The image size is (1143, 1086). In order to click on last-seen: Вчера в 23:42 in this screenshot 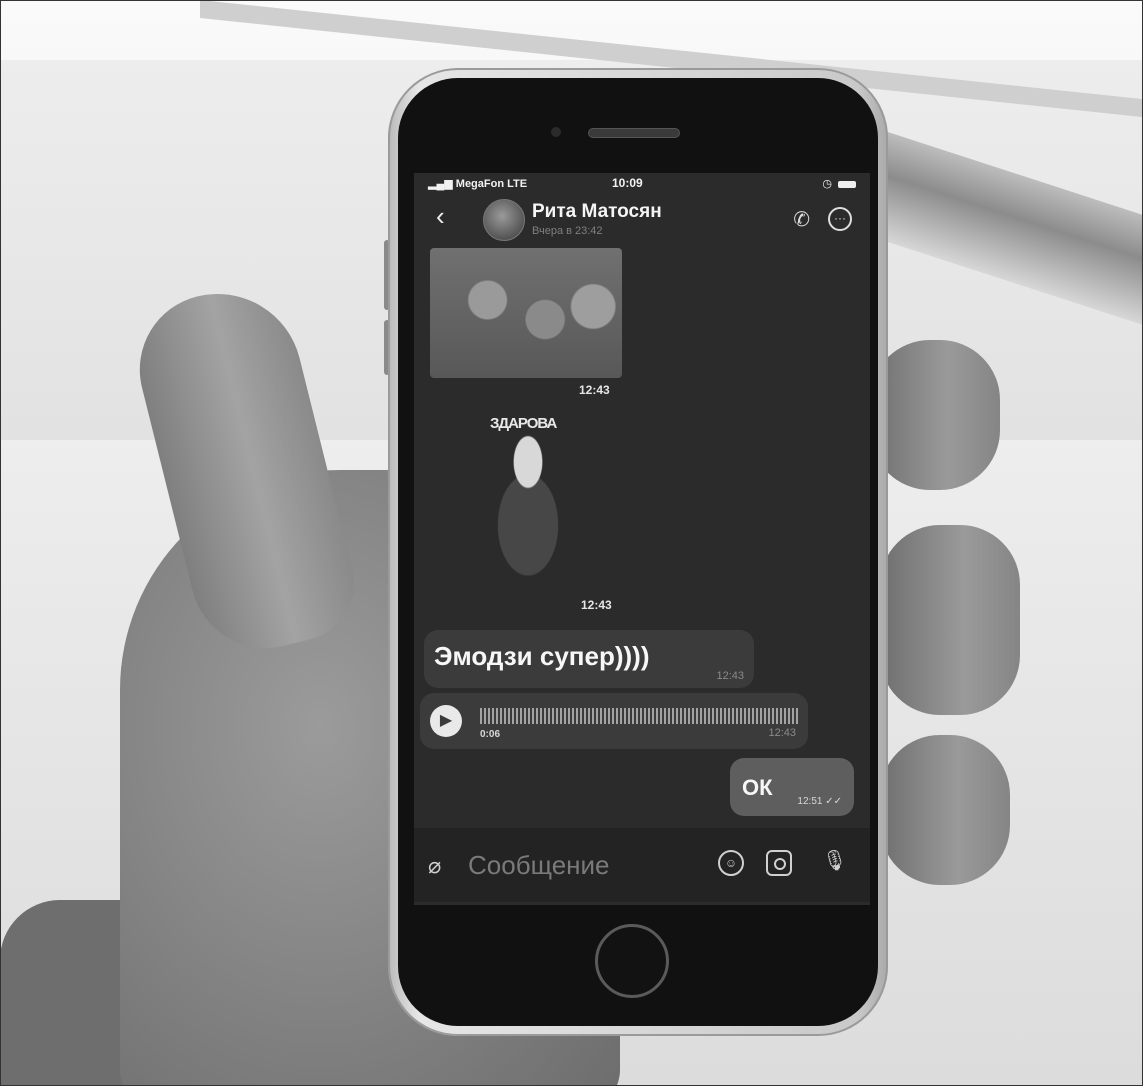, I will do `click(567, 231)`.